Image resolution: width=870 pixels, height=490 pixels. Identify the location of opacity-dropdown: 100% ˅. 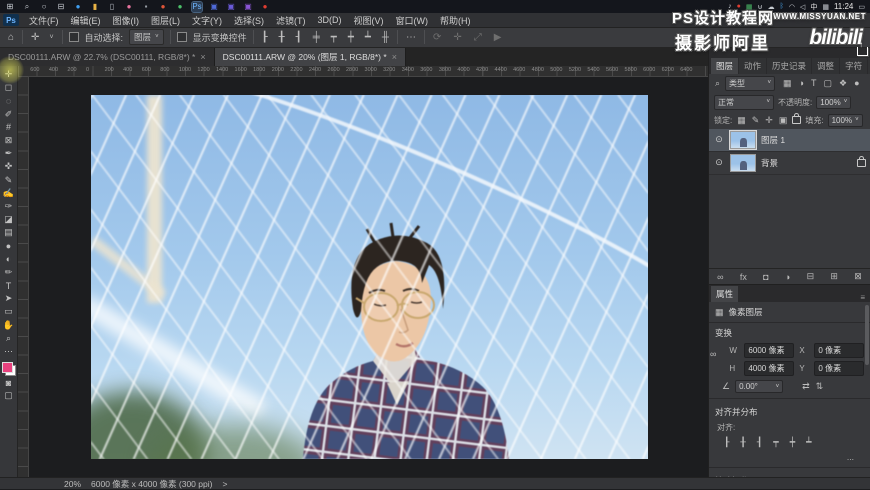
(834, 102).